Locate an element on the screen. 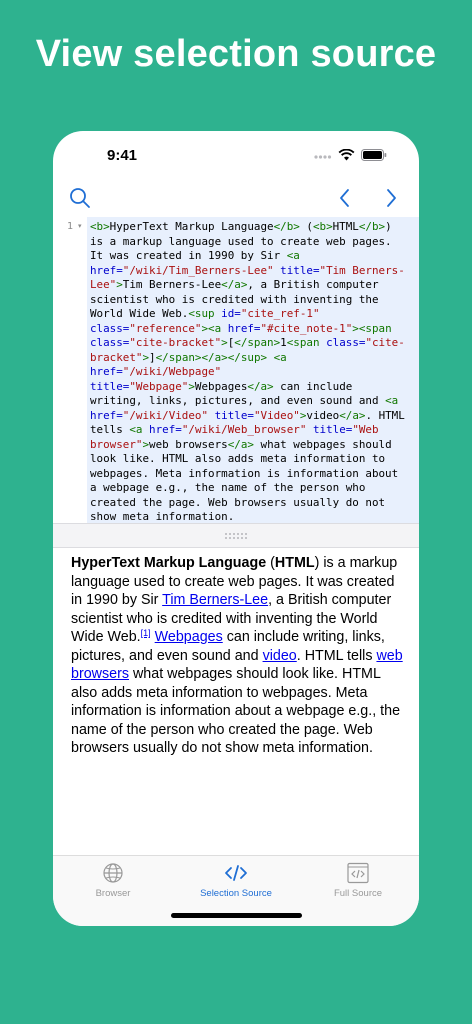 Image resolution: width=472 pixels, height=1024 pixels. line-gutter: 1 ▾ is located at coordinates (70, 370).